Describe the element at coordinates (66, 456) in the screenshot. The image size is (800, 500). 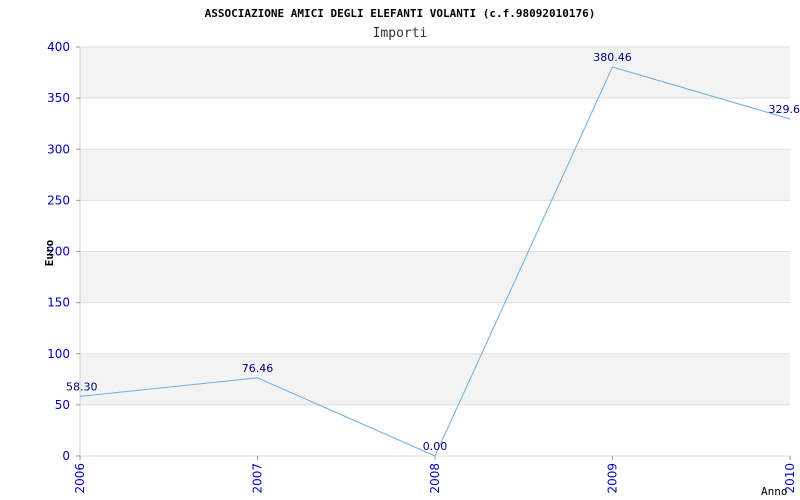
I see `y-tick-label: 0` at that location.